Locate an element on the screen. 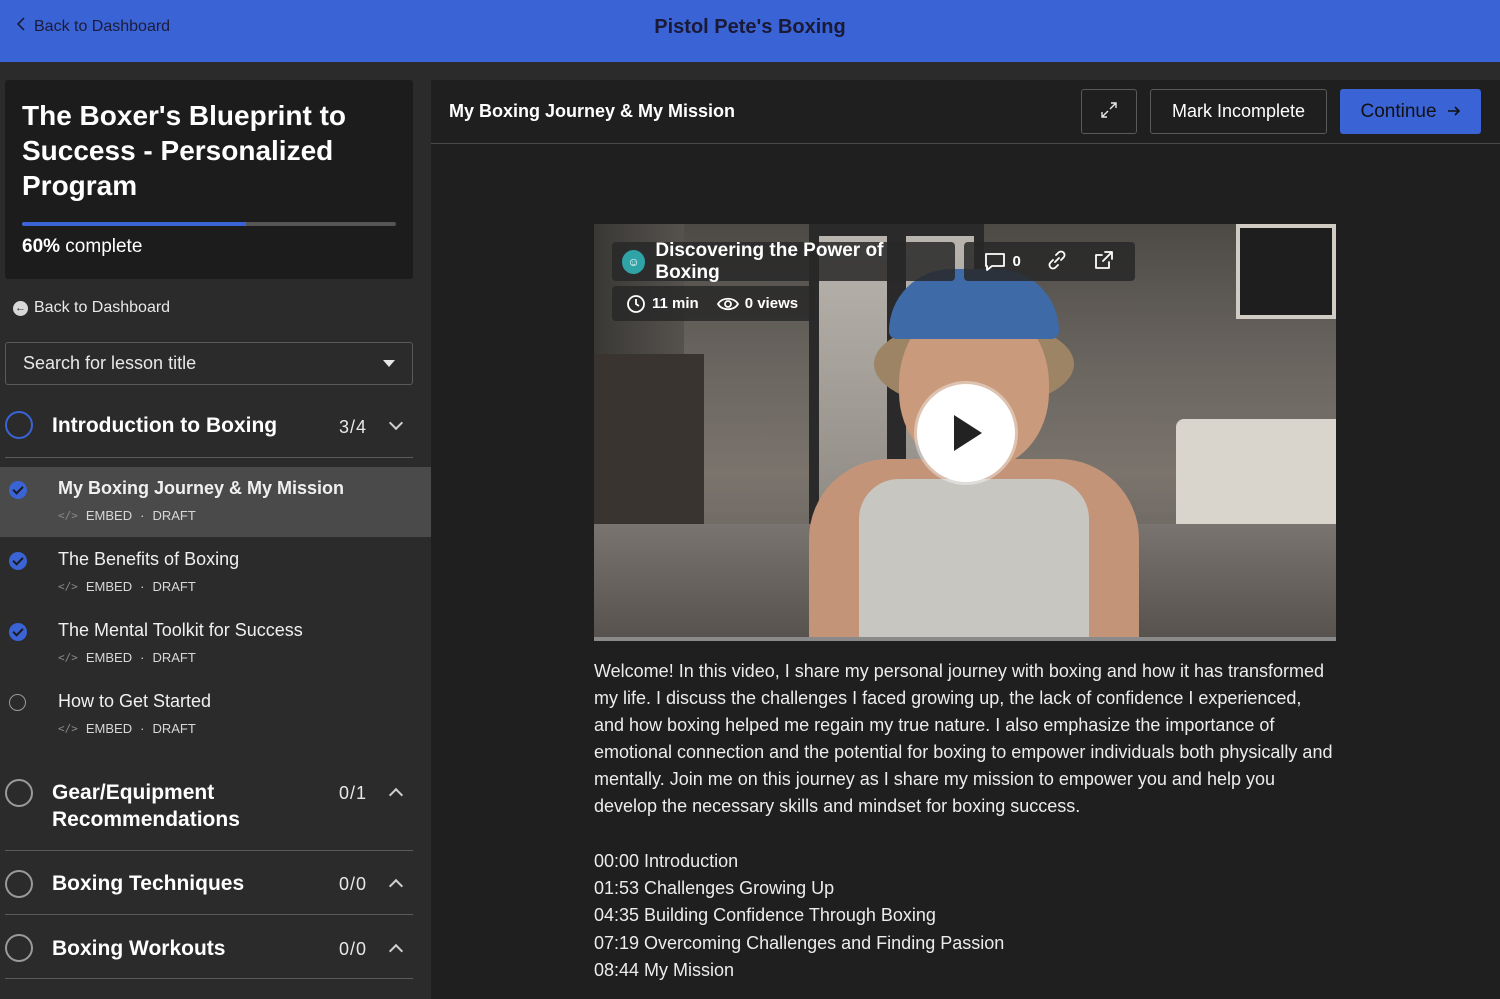  video-scrubber is located at coordinates (965, 639).